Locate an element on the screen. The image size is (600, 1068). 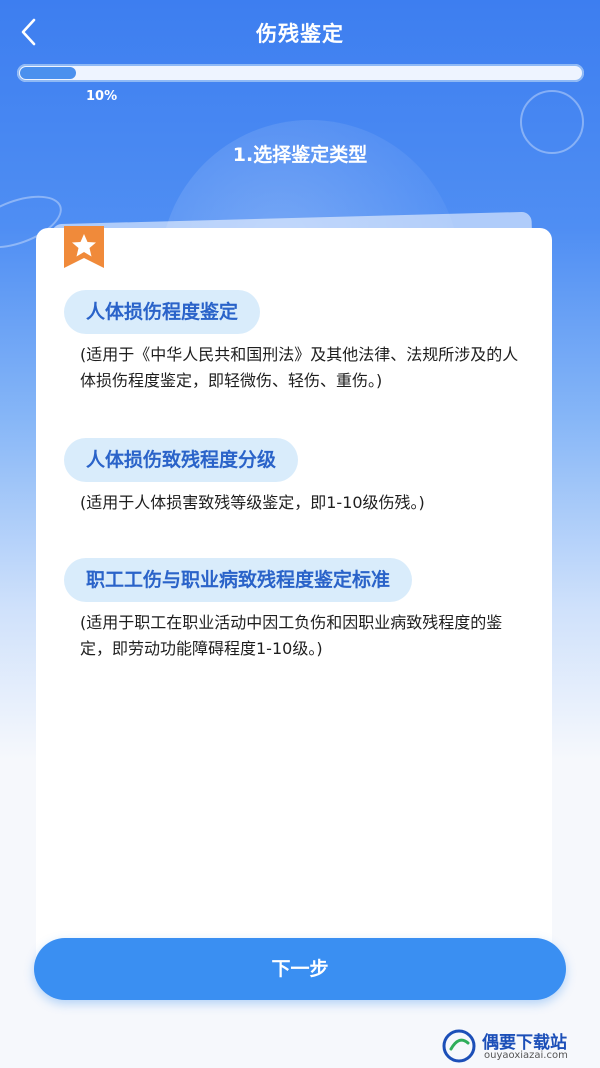
option-desc-disability-grading: (适用于人体损害致残等级鉴定，即1-10级伤残。) is located at coordinates (252, 502).